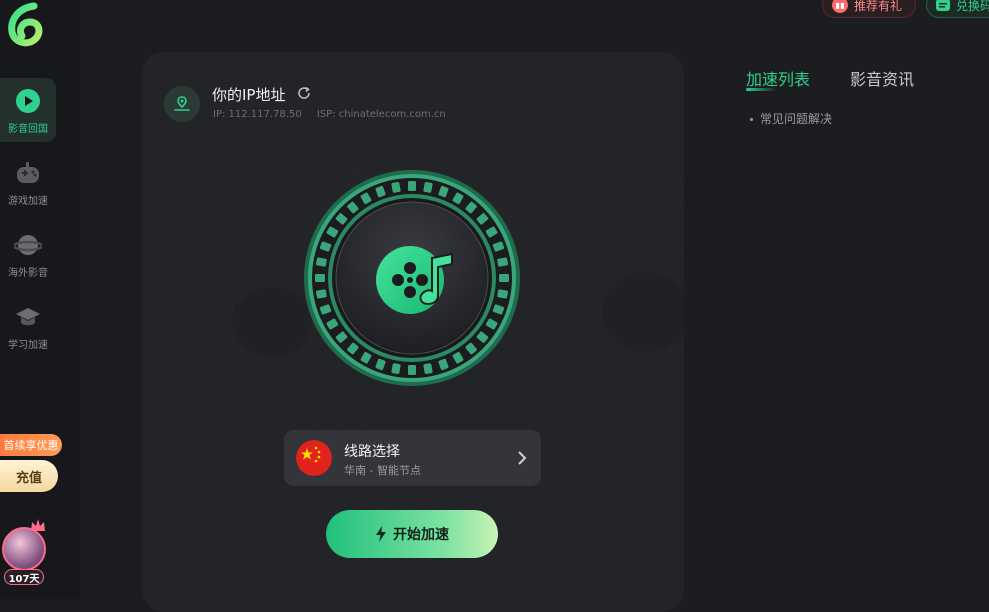  Describe the element at coordinates (796, 119) in the screenshot. I see `faq-label: 常见问题解决` at that location.